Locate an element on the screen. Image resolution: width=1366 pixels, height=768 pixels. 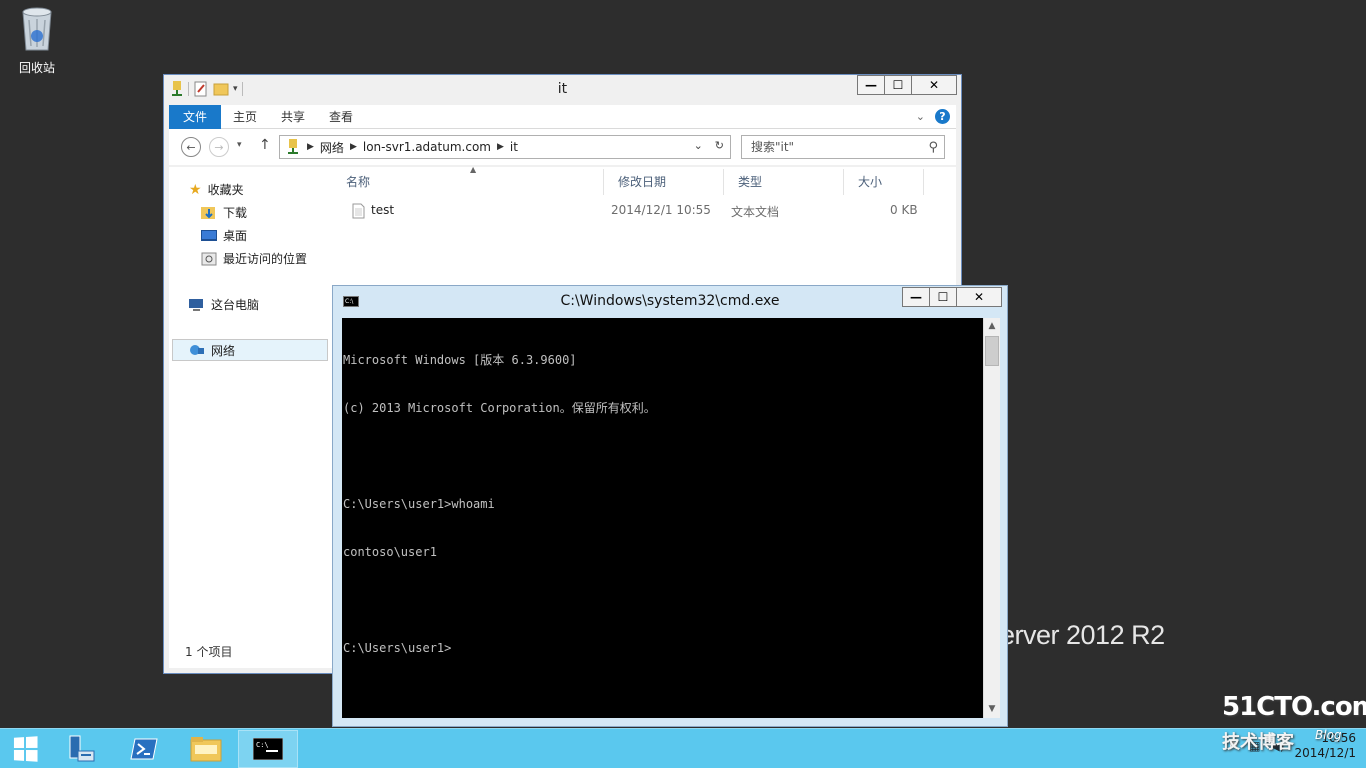
column-header-modified: 修改日期 is located at coordinates (664, 182).